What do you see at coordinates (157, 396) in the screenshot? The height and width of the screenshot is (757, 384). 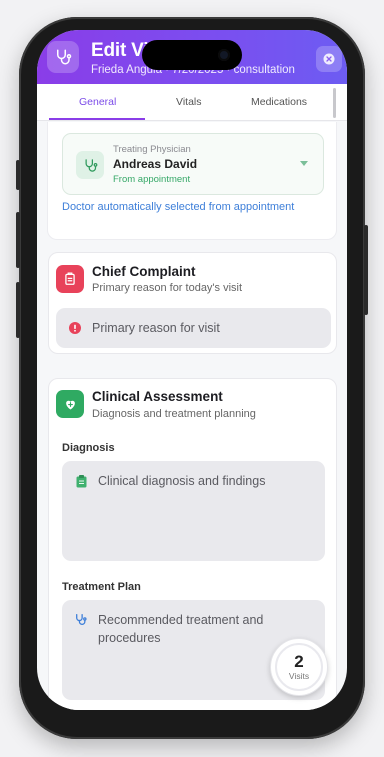 I see `clinical-assessment-title: Clinical Assessment` at bounding box center [157, 396].